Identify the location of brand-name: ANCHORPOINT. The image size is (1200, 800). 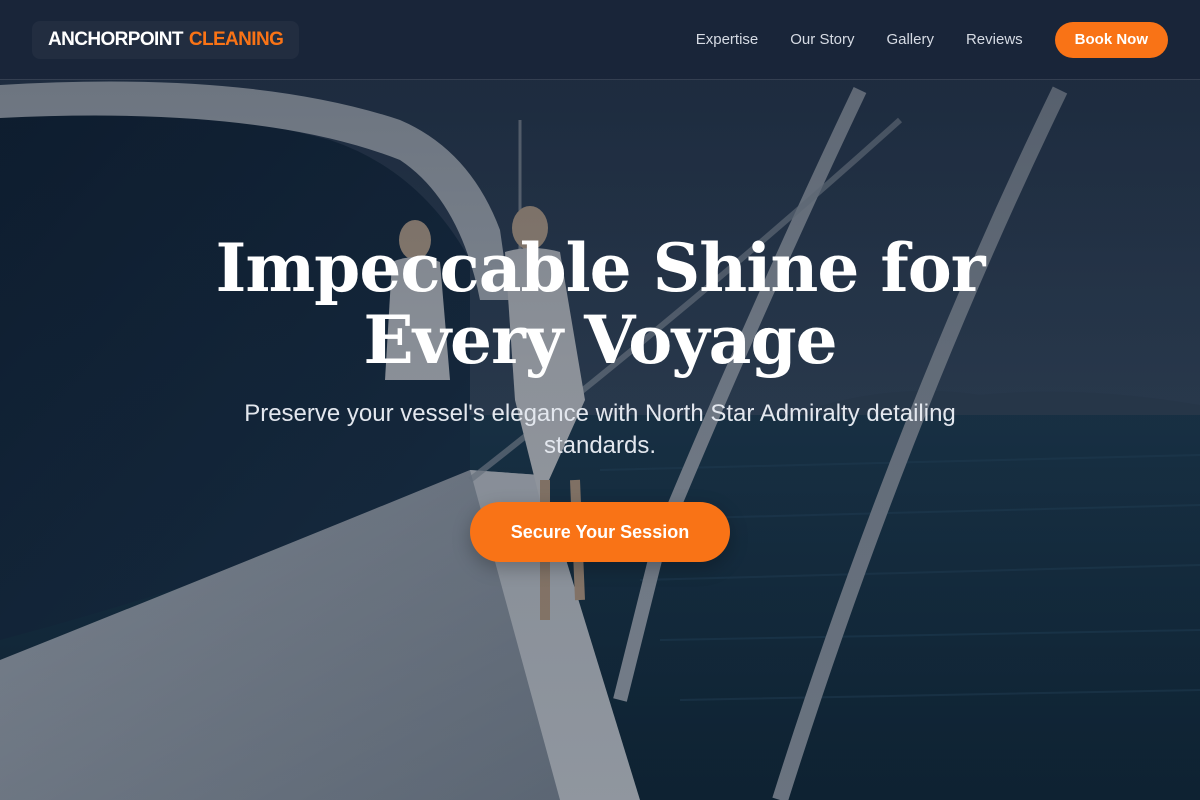
(115, 39).